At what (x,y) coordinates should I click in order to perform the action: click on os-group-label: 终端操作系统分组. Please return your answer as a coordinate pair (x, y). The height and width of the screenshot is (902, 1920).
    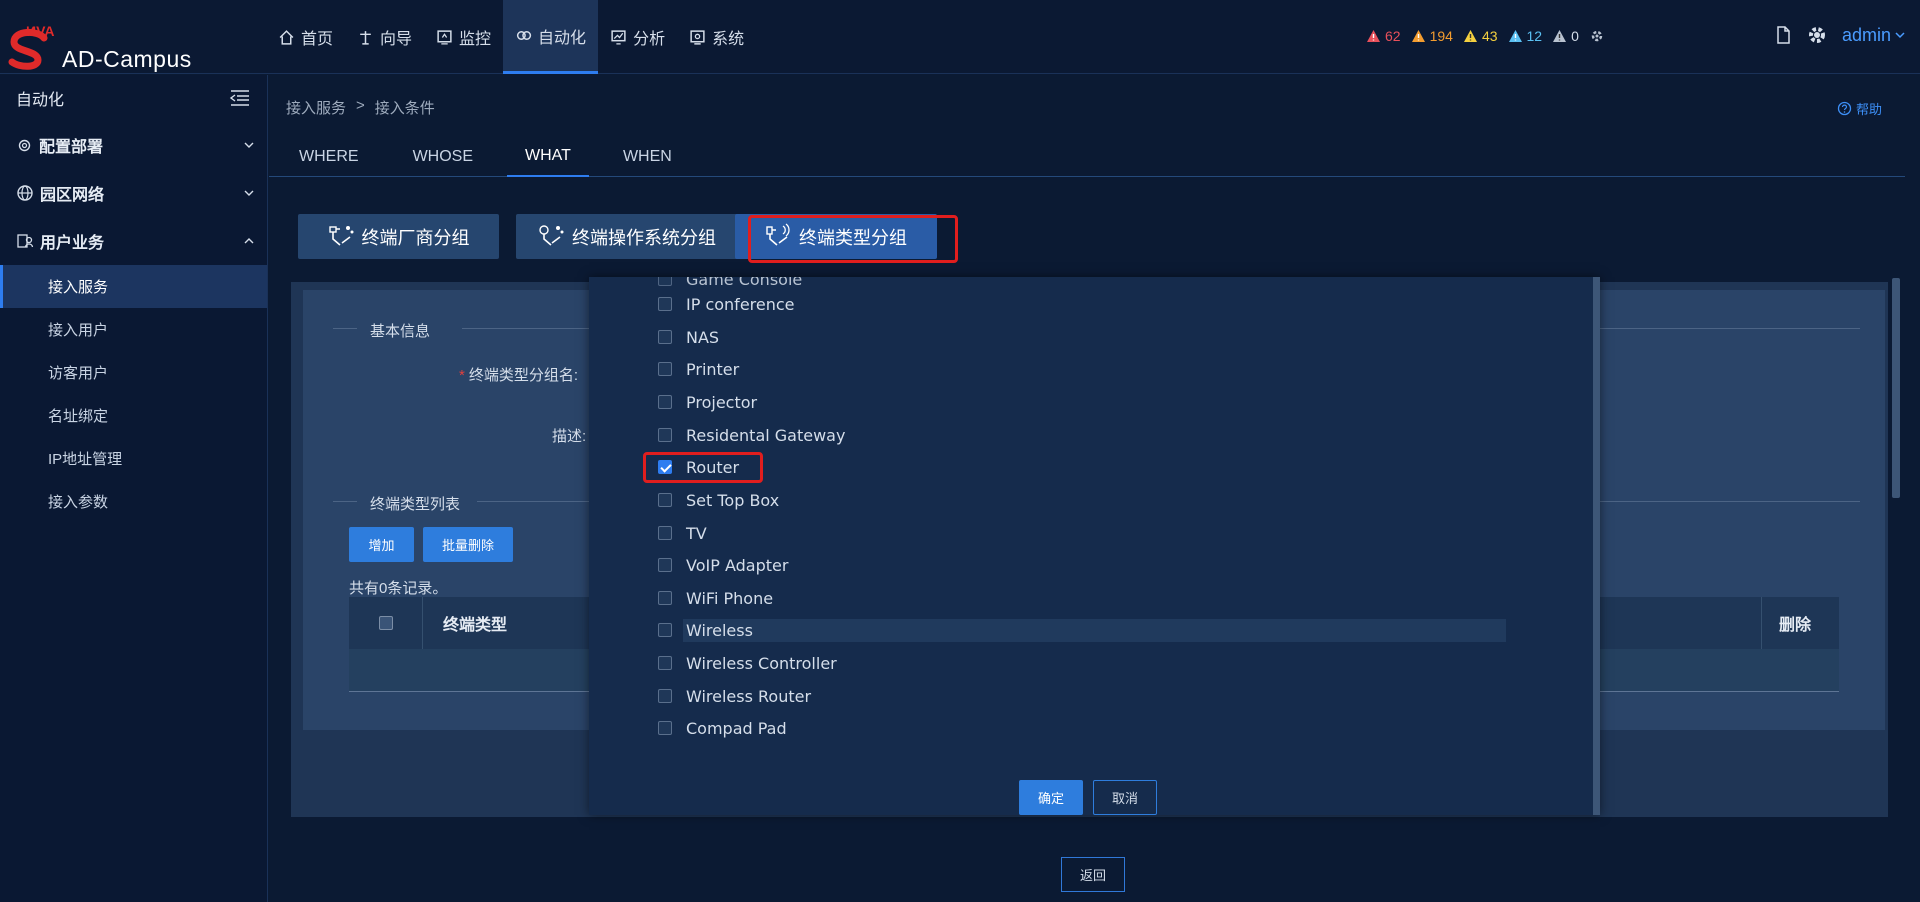
    Looking at the image, I should click on (644, 237).